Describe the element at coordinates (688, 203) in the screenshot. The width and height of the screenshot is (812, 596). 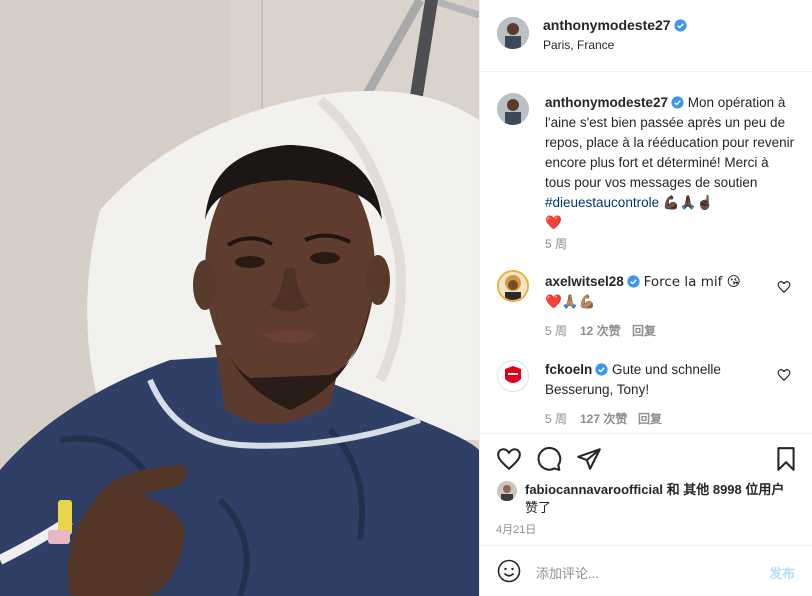
I see `caption-emojis: 💪🏿🙏🏿☝🏿` at that location.